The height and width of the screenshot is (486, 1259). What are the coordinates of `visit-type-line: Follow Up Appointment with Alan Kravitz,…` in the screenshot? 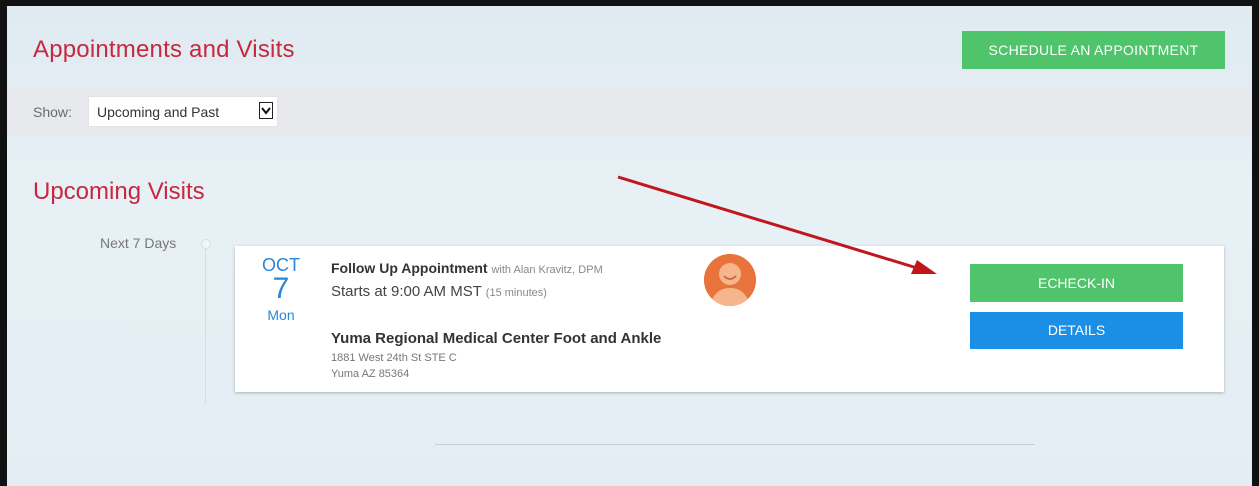 It's located at (467, 268).